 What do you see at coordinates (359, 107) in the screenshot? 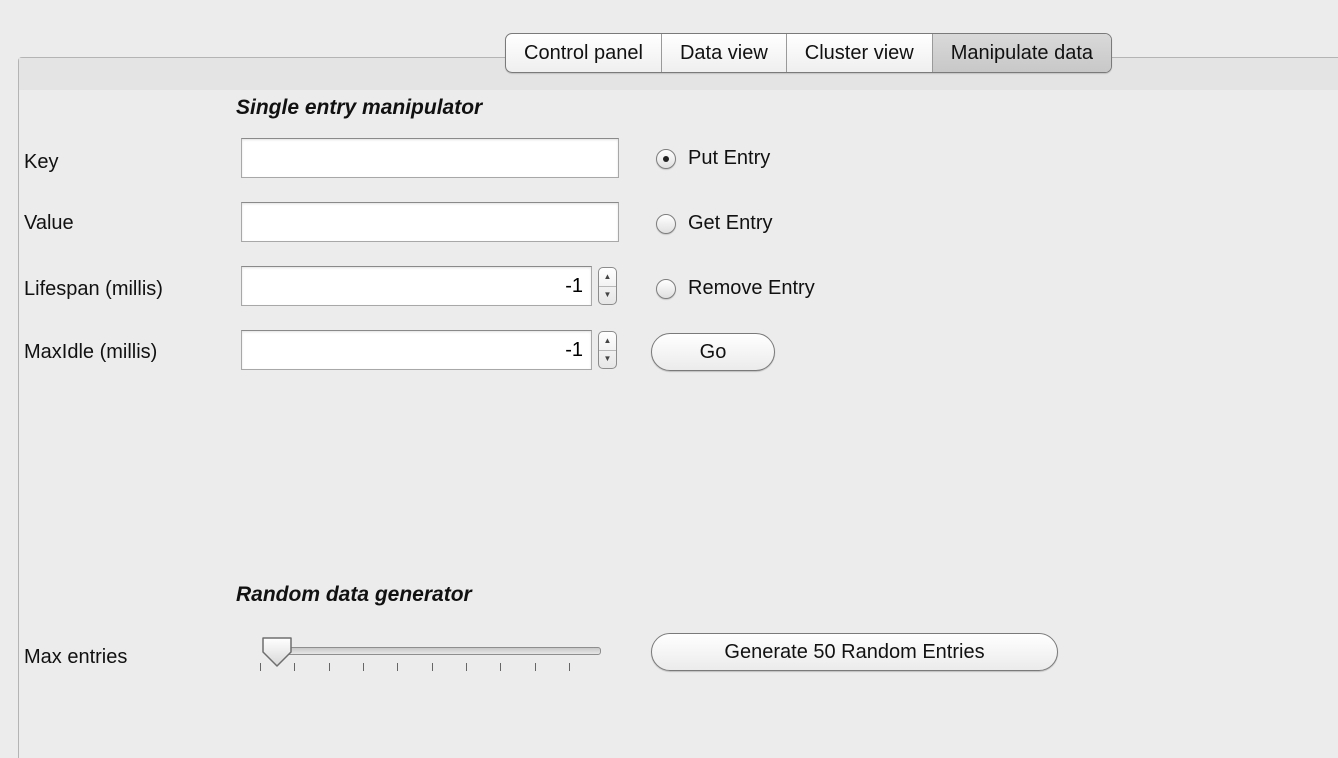
I see `single-entry-title: Single entry manipulator` at bounding box center [359, 107].